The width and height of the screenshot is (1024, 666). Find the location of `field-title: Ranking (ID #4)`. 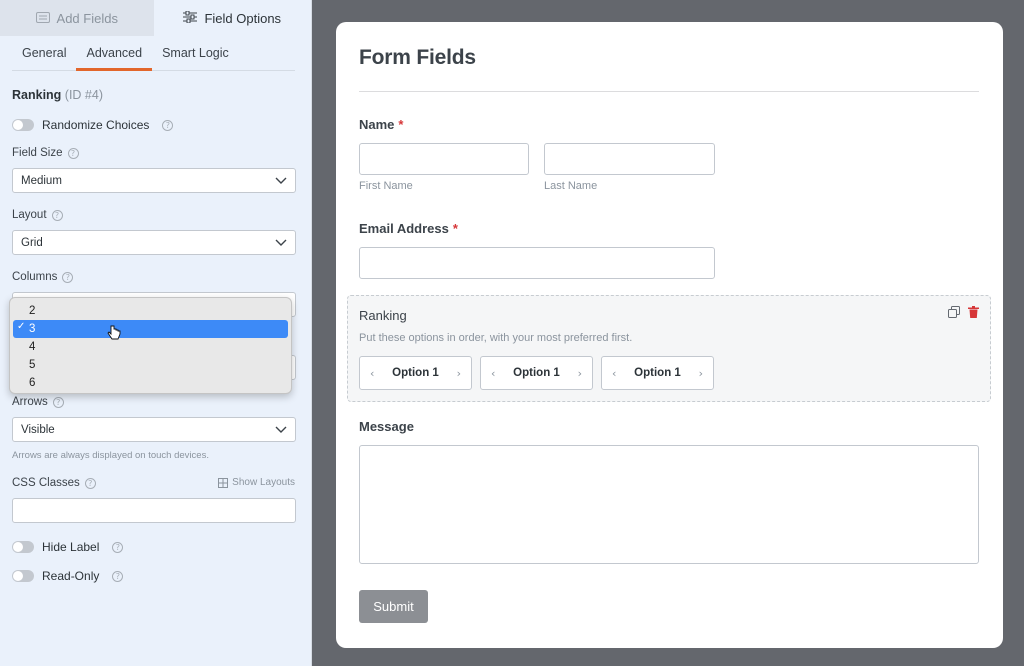

field-title: Ranking (ID #4) is located at coordinates (57, 95).